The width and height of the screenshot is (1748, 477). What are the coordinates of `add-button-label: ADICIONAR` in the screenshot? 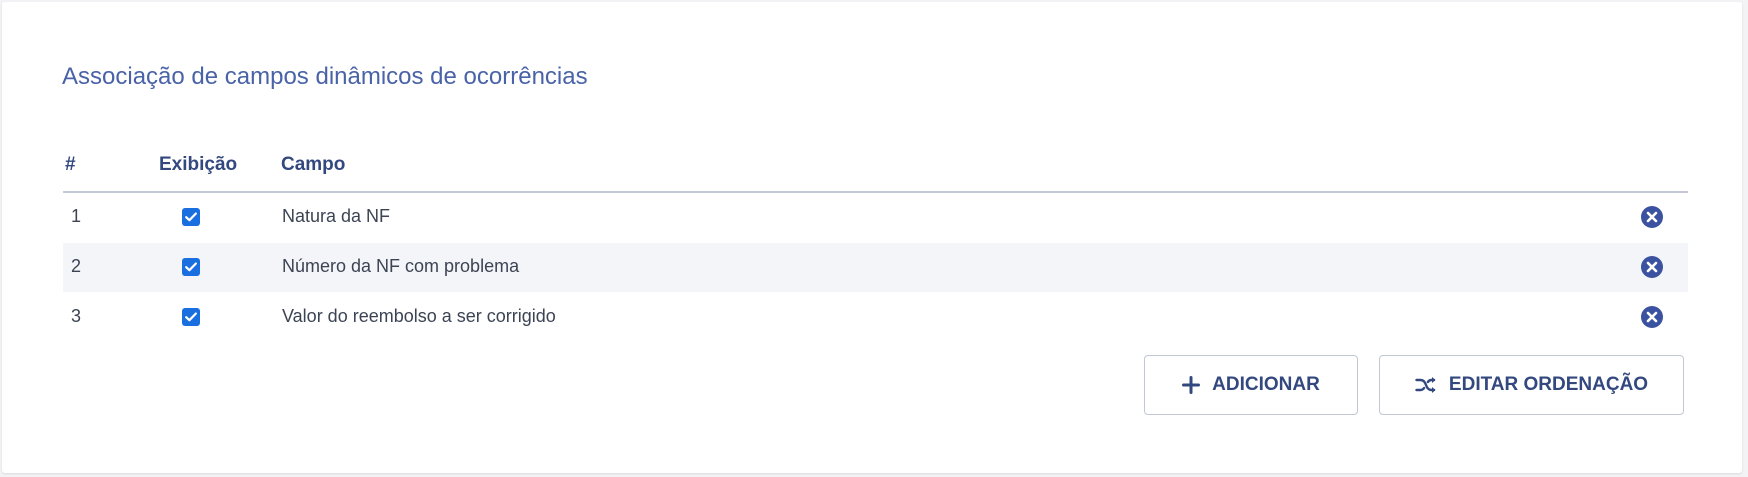 It's located at (1266, 384).